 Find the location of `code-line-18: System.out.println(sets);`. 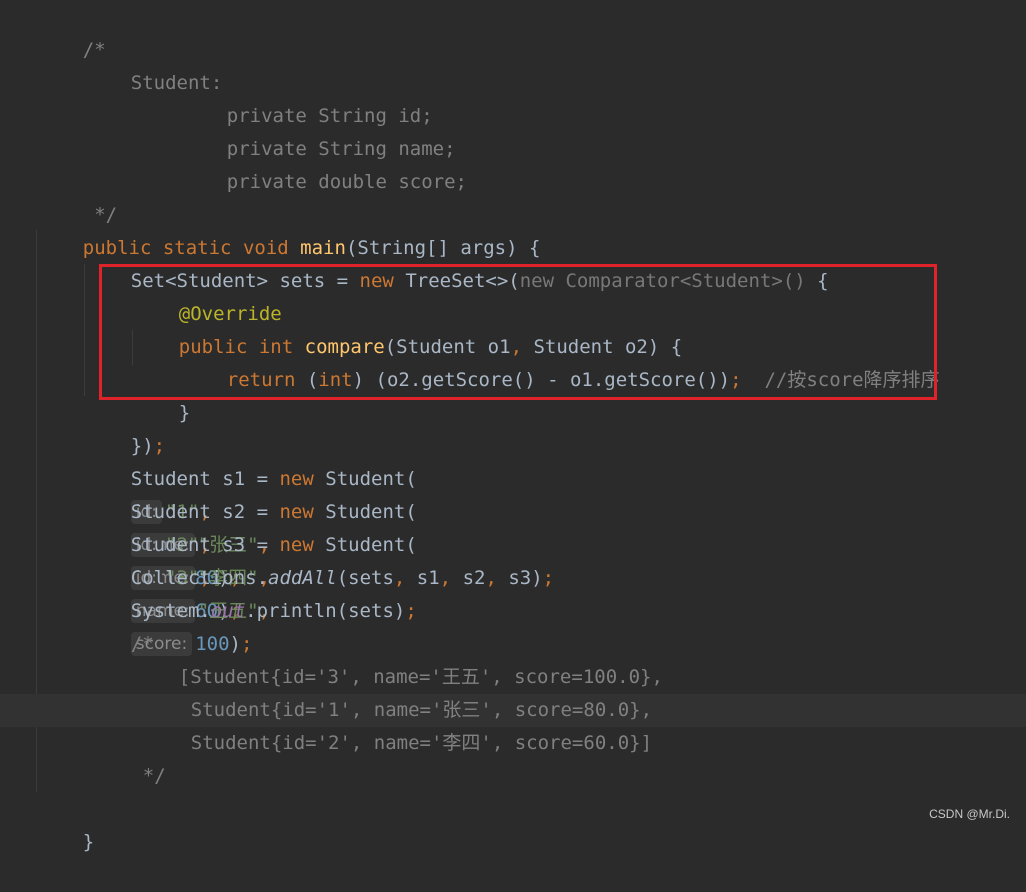

code-line-18: System.out.println(sets); is located at coordinates (555, 592).